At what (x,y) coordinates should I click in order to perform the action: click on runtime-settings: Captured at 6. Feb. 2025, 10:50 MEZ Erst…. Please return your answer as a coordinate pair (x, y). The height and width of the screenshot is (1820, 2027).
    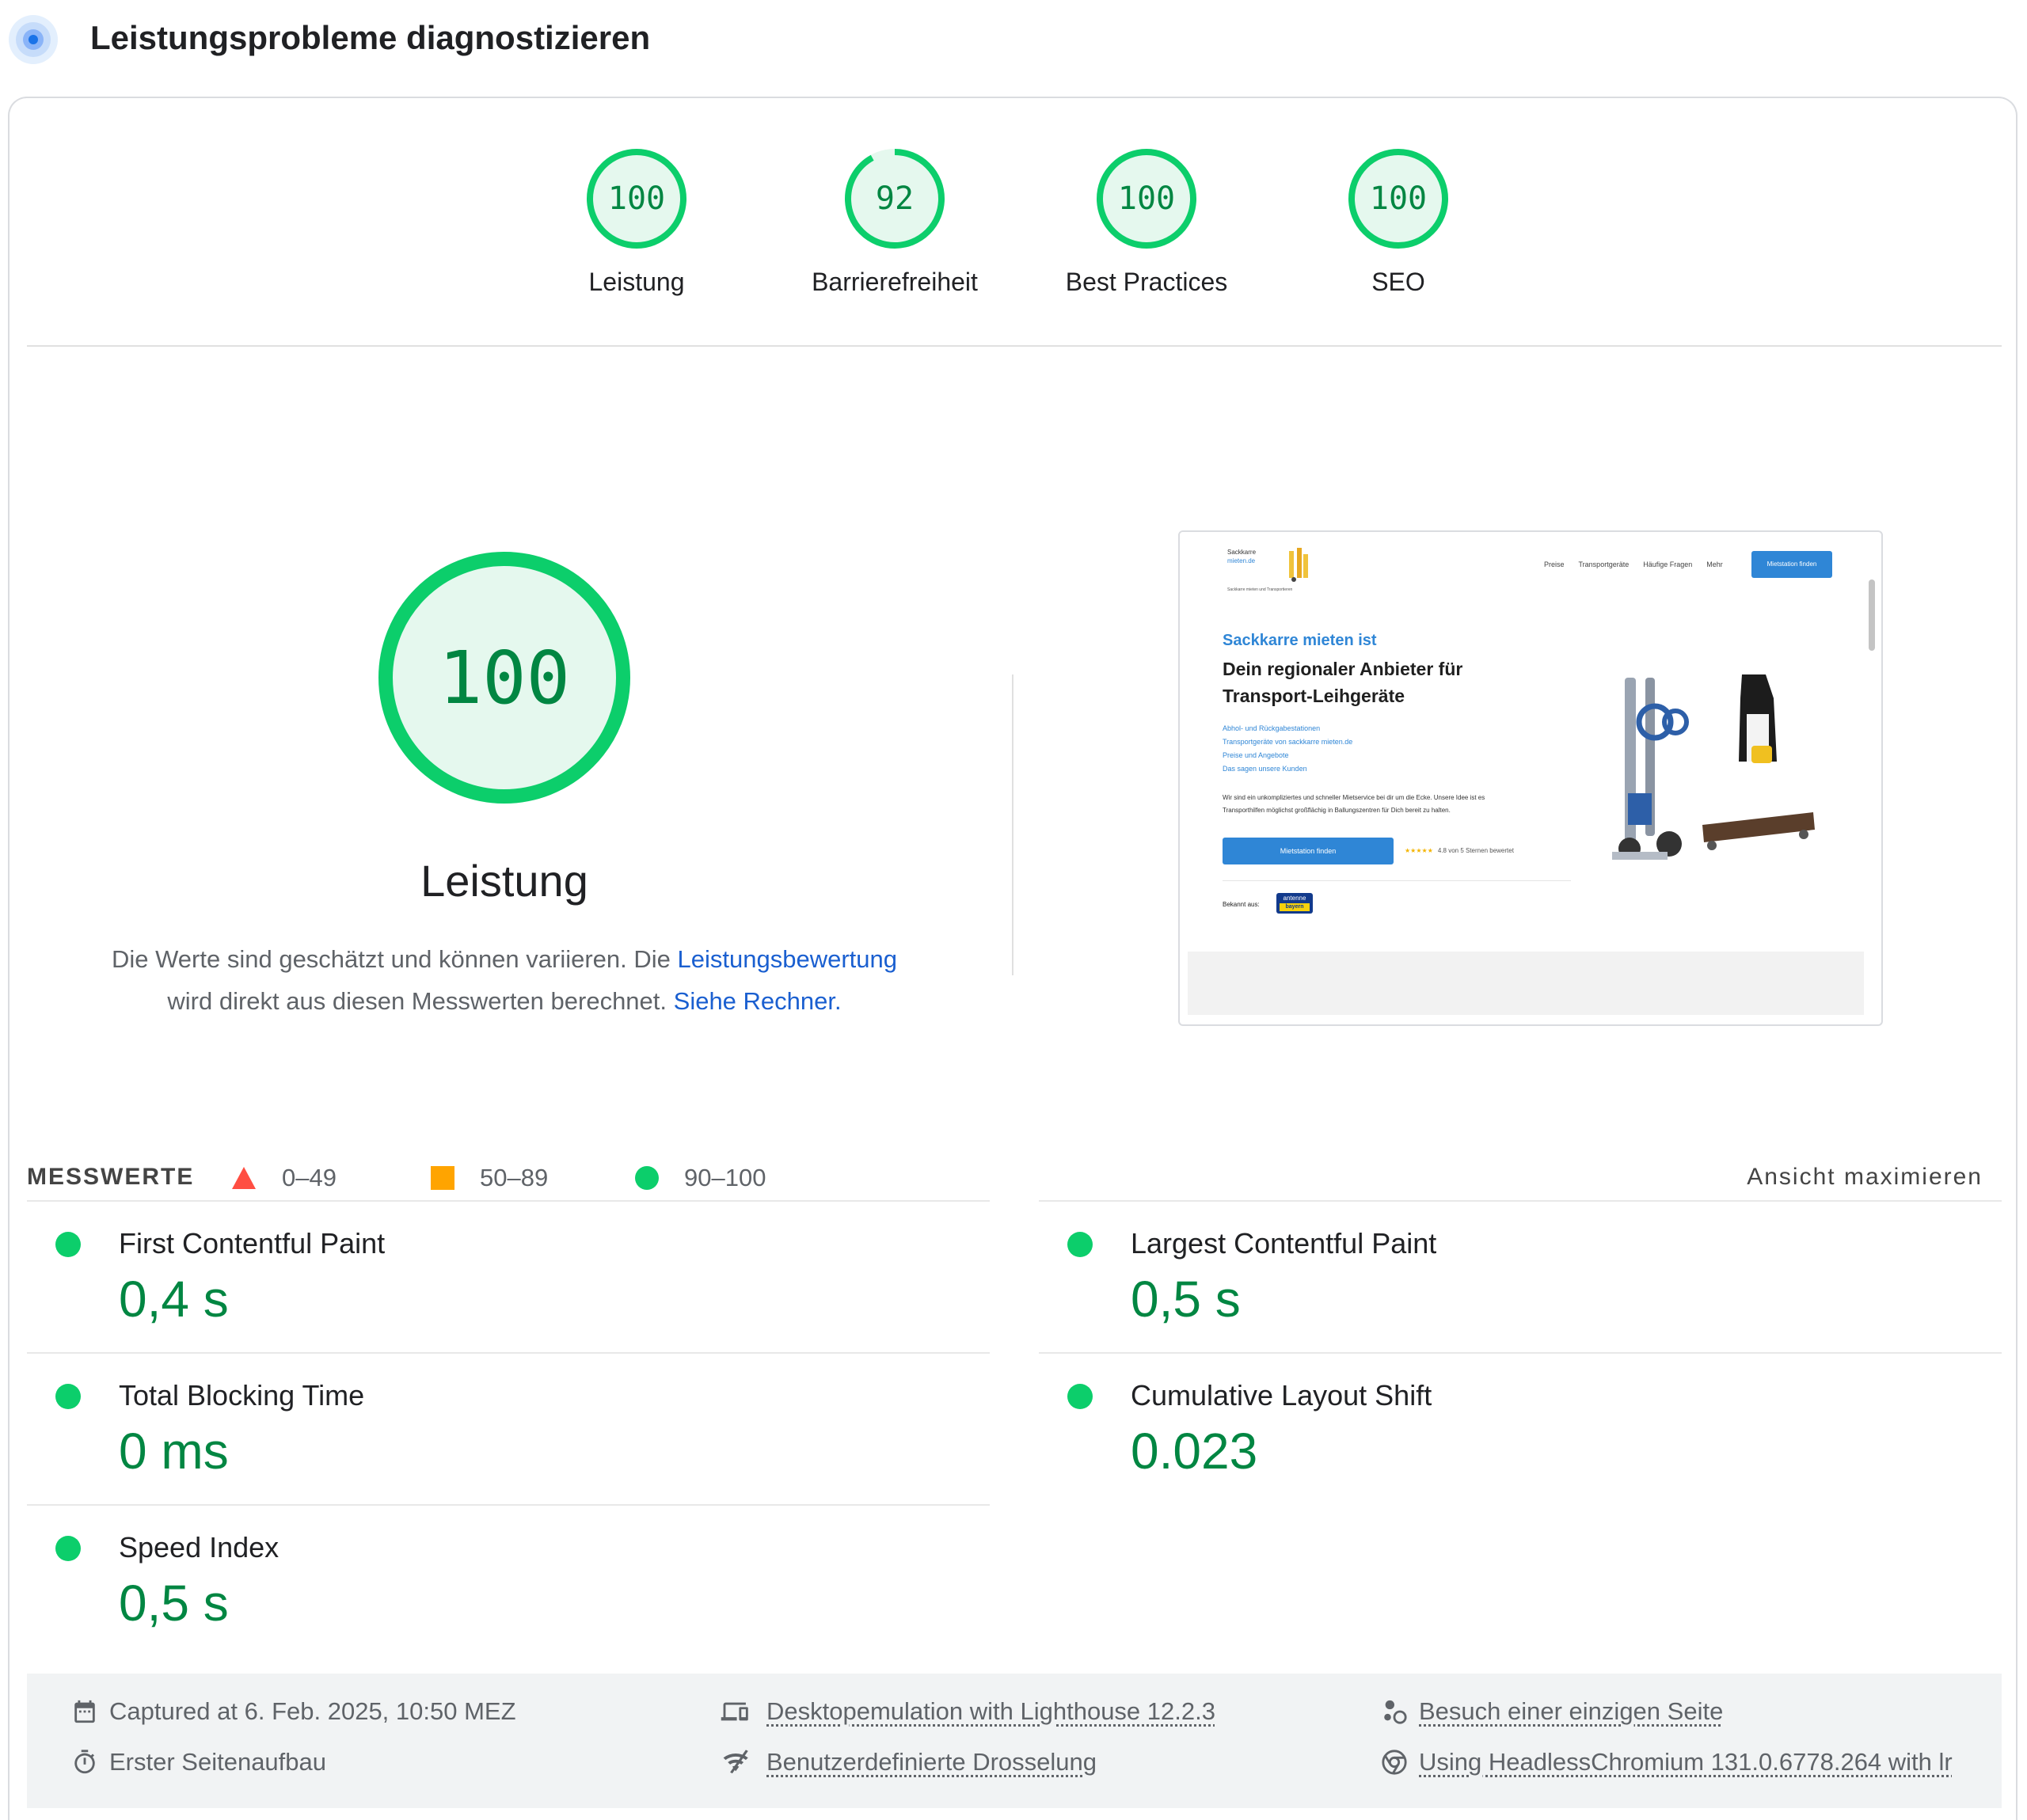
    Looking at the image, I should click on (1014, 1741).